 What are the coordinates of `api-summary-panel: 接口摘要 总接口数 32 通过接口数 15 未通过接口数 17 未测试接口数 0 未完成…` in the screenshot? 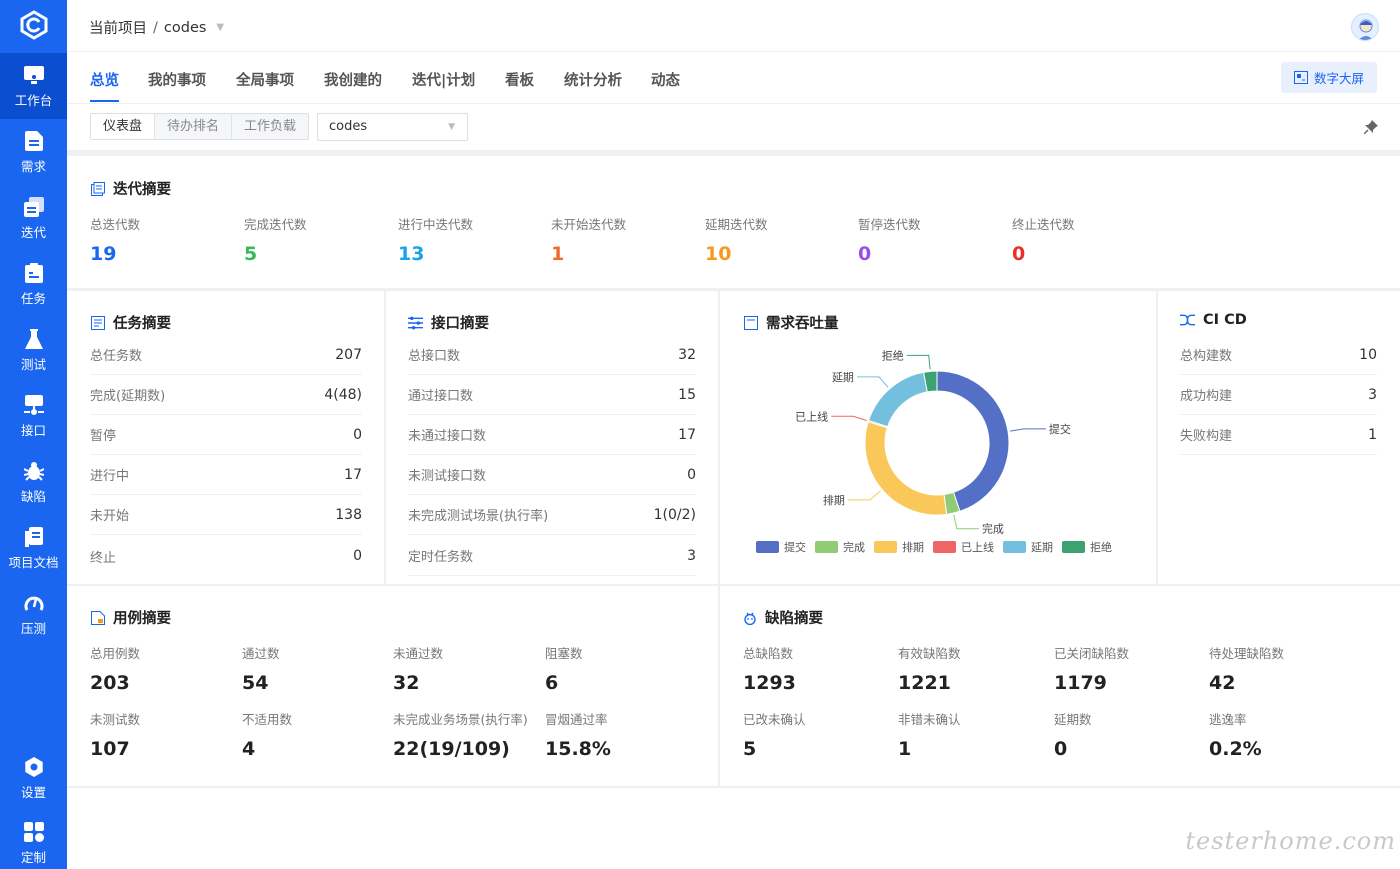 It's located at (552, 437).